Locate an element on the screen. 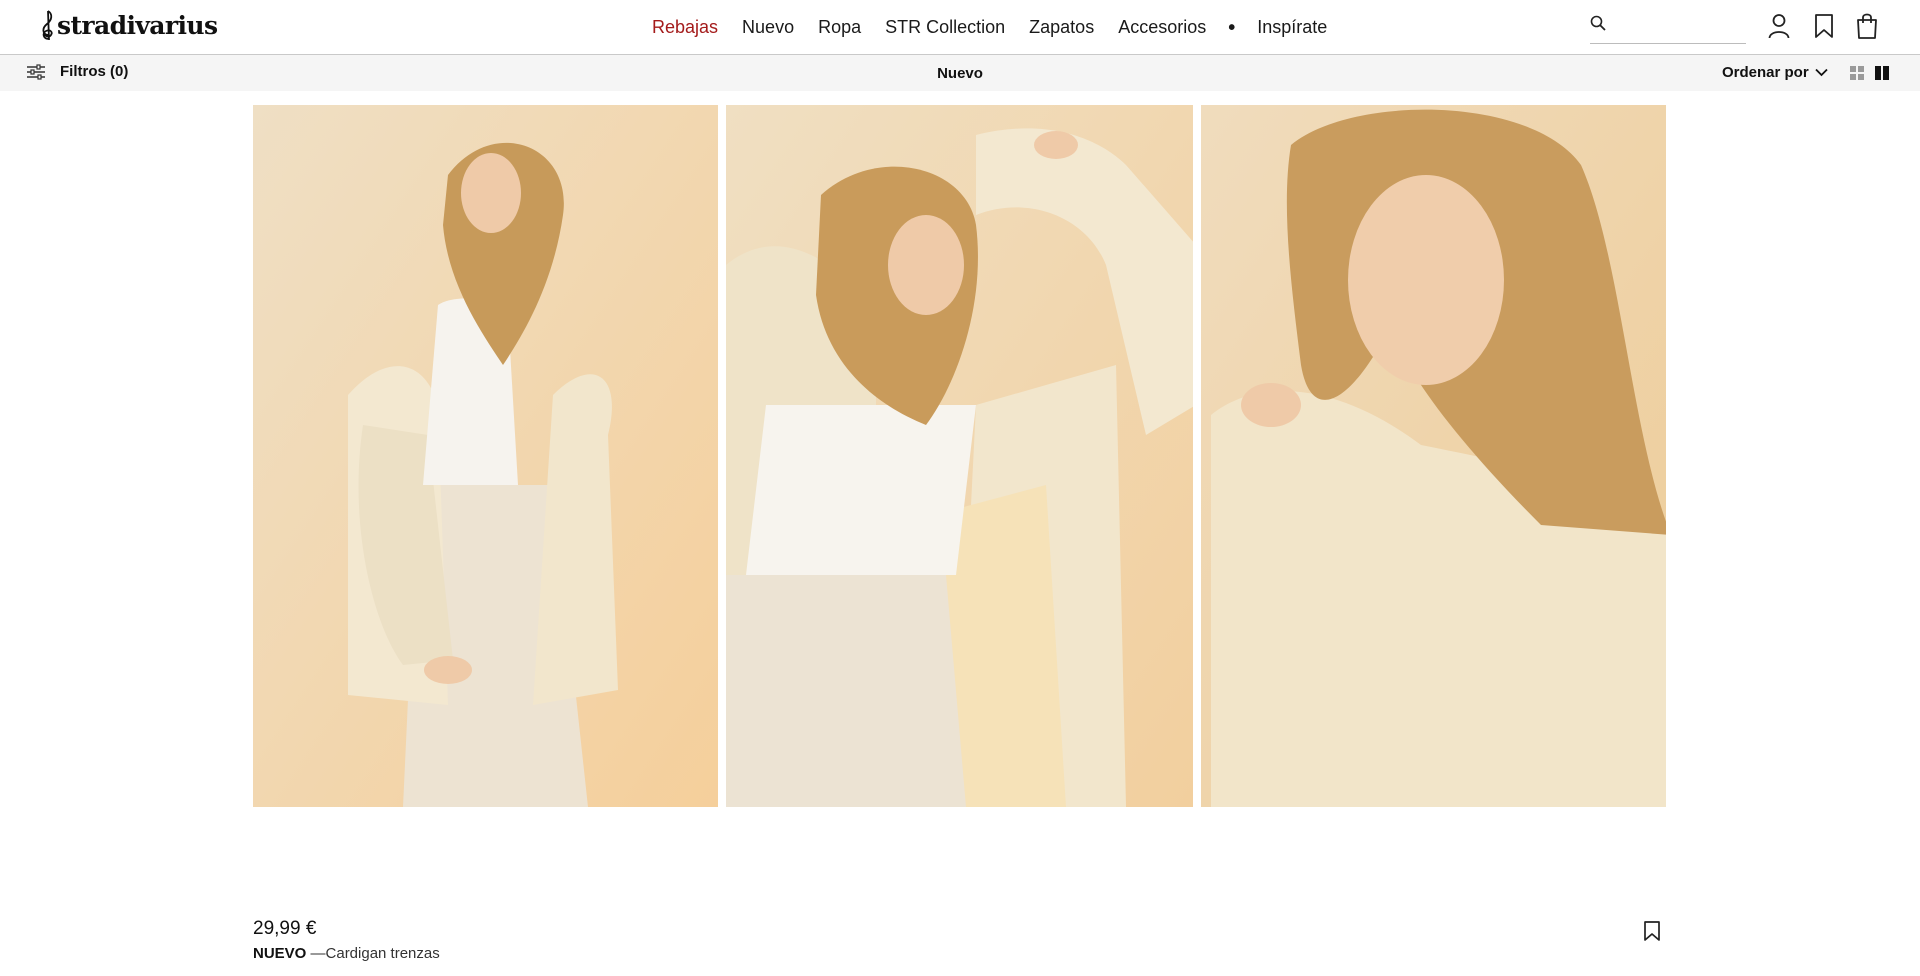 The height and width of the screenshot is (976, 1920). brand-logo: stradivarius is located at coordinates (129, 25).